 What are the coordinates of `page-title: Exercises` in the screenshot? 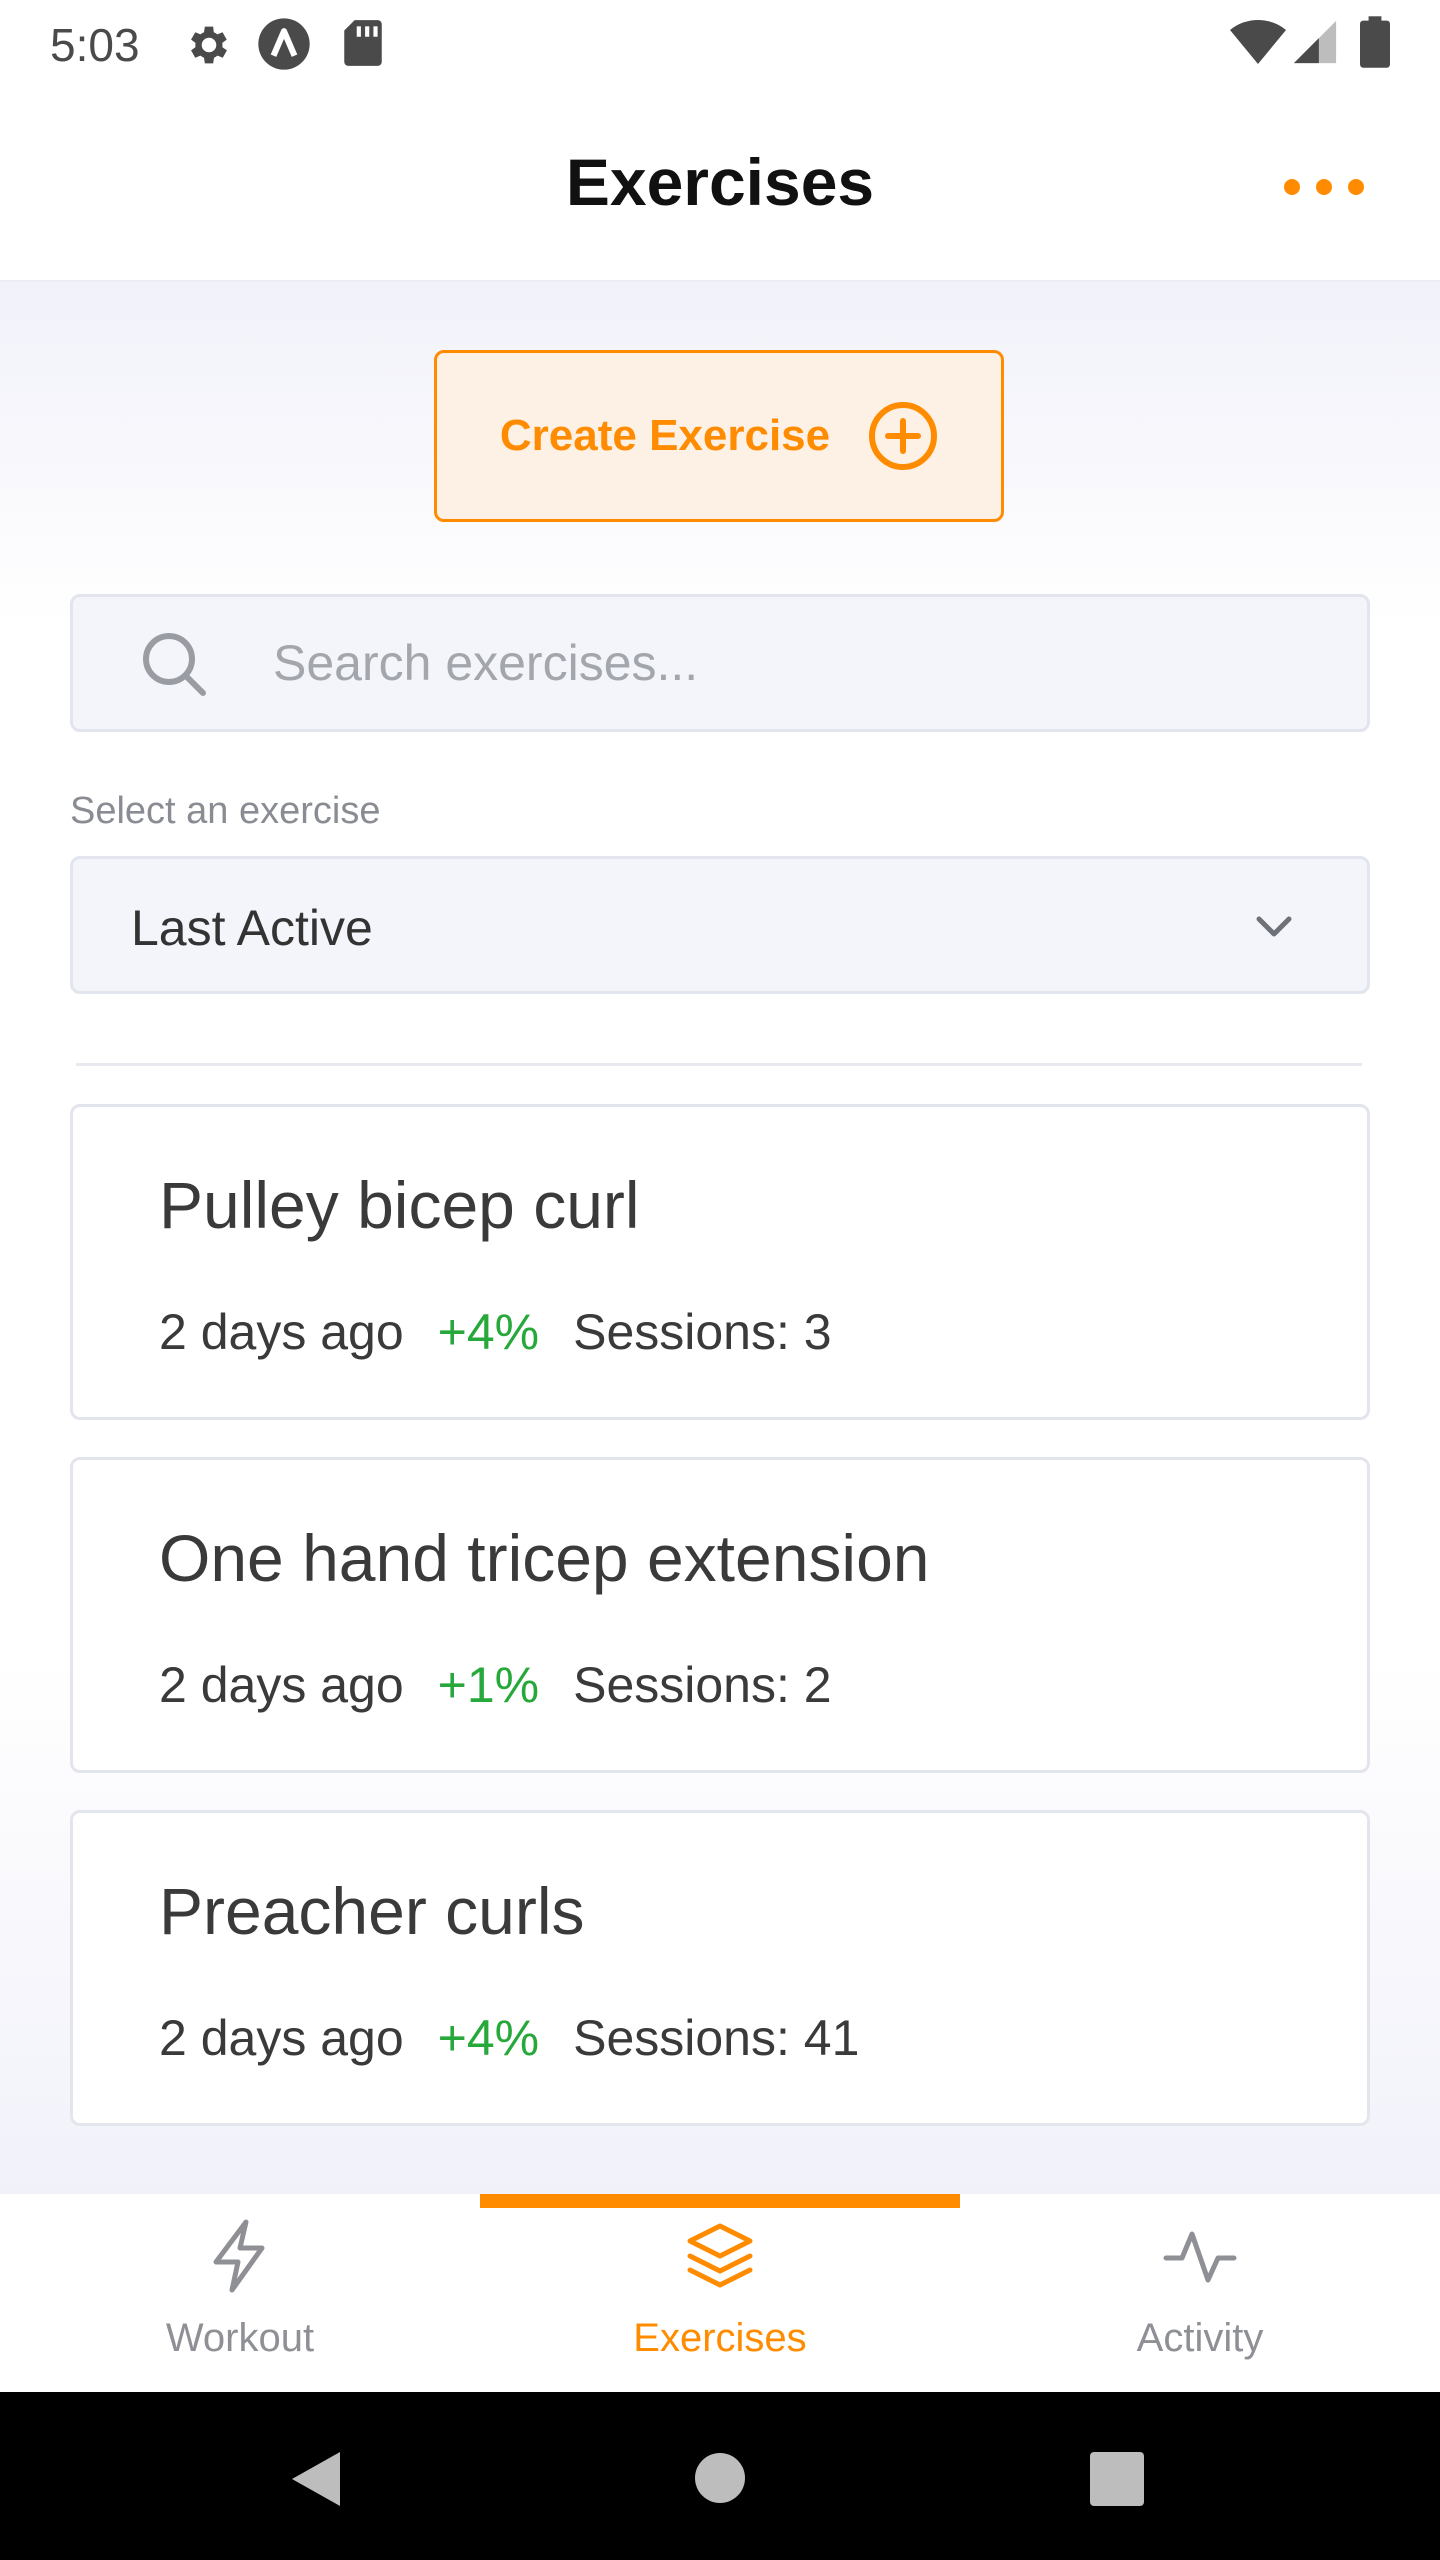 It's located at (720, 182).